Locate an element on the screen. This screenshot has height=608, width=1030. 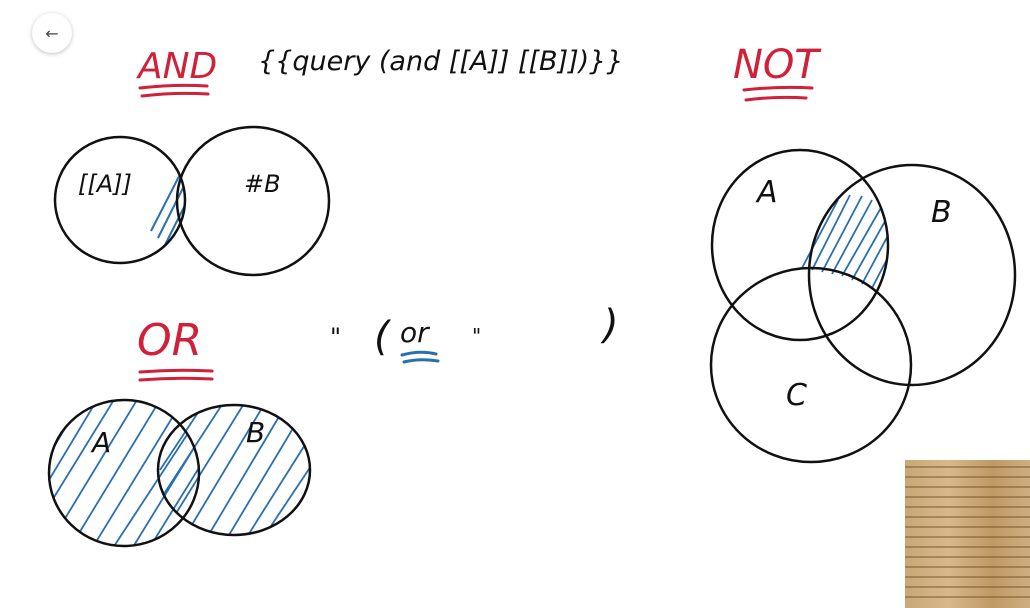
and-label-b: #B is located at coordinates (262, 184).